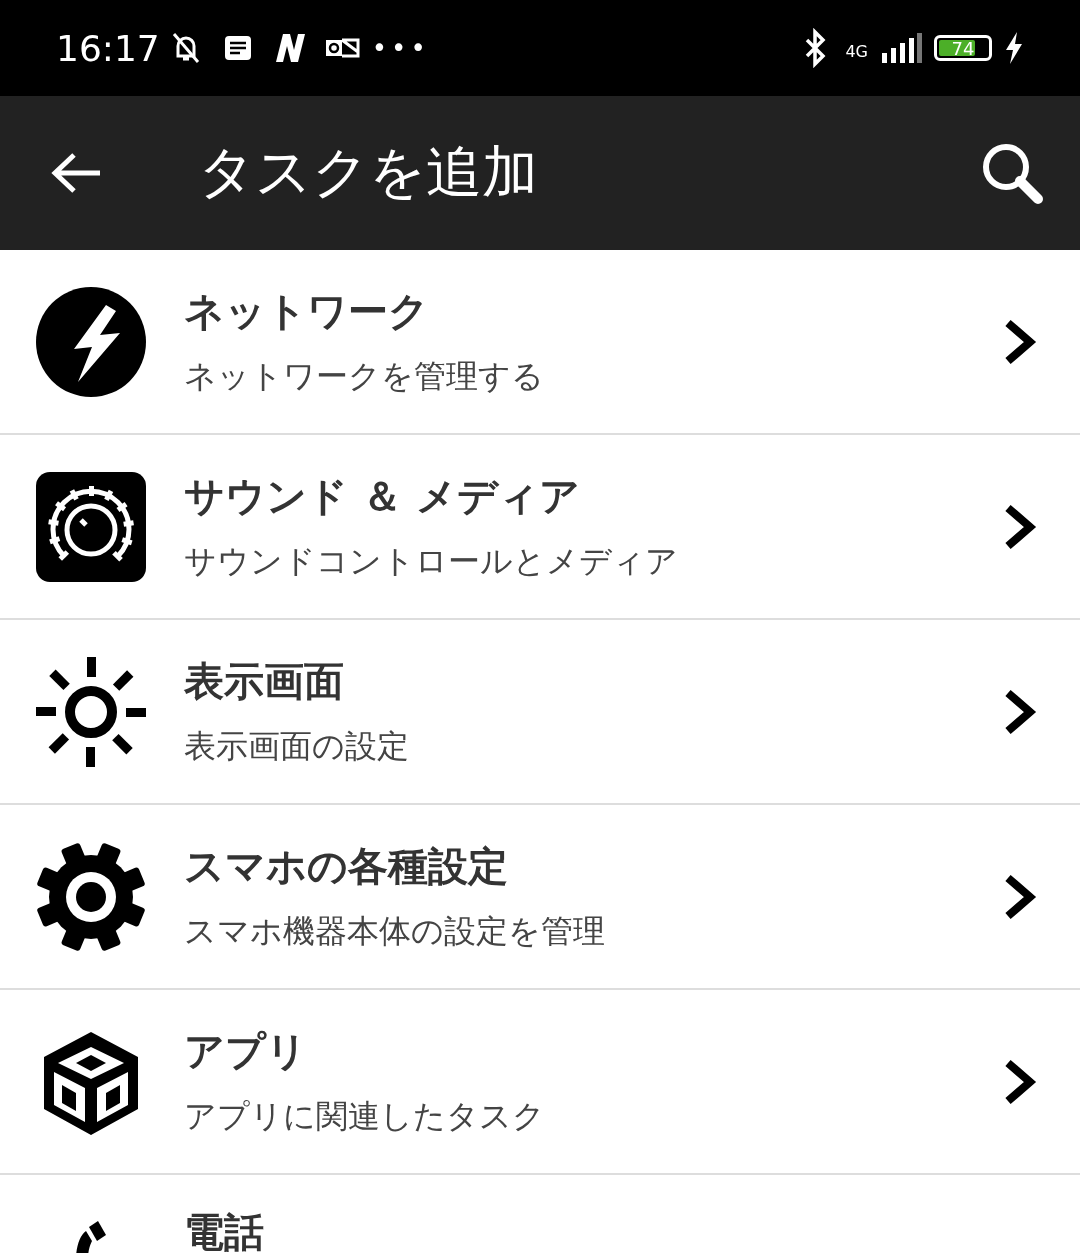 Image resolution: width=1080 pixels, height=1253 pixels. Describe the element at coordinates (364, 1116) in the screenshot. I see `category-subtitle: アプリに関連したタスク` at that location.